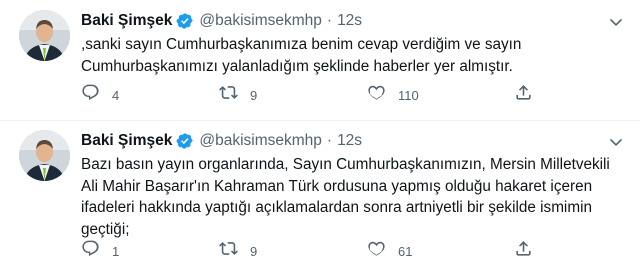  What do you see at coordinates (408, 95) in the screenshot?
I see `like-count: 110` at bounding box center [408, 95].